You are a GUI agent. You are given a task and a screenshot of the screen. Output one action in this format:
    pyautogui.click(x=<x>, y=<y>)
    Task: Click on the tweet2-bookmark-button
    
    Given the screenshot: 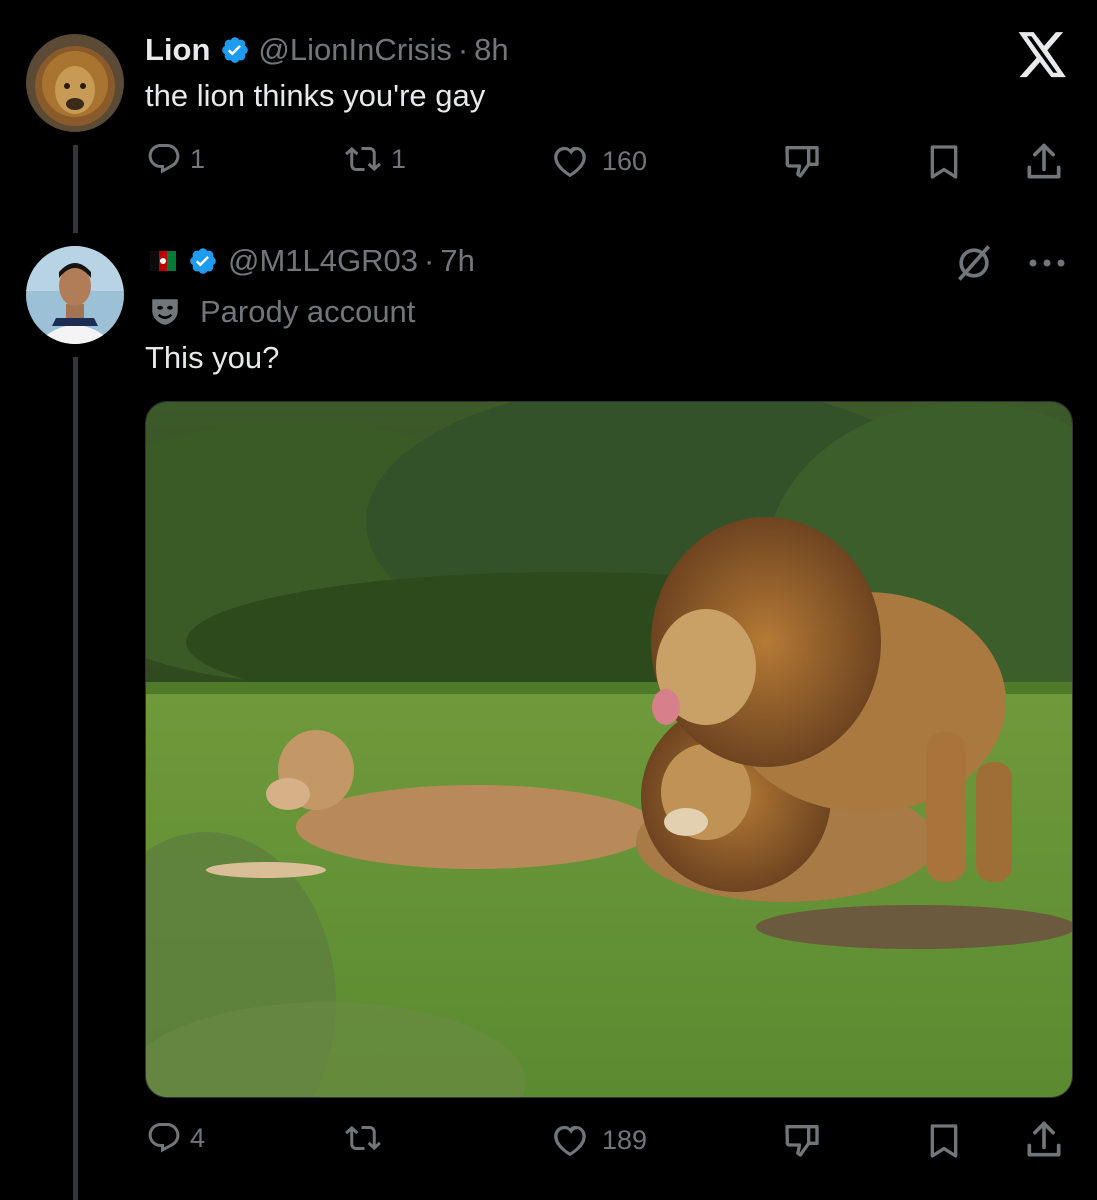 What is the action you would take?
    pyautogui.click(x=944, y=1143)
    